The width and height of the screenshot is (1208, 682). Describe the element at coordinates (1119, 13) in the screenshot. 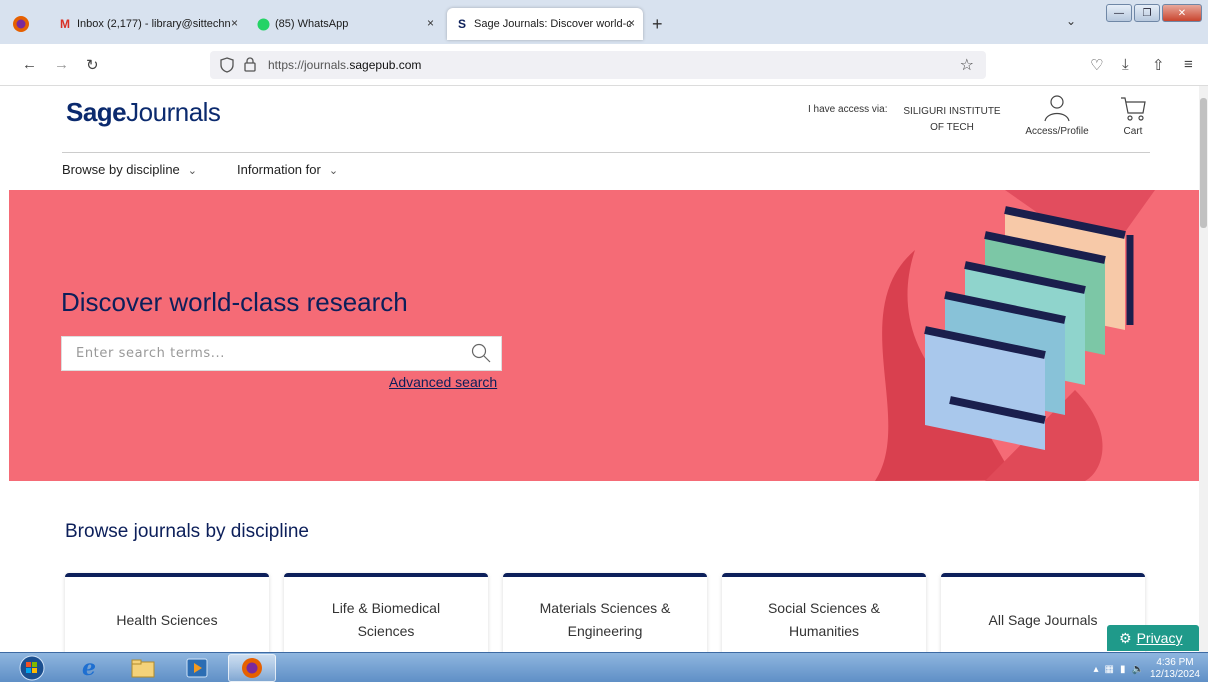

I see `minimize-button: —` at that location.